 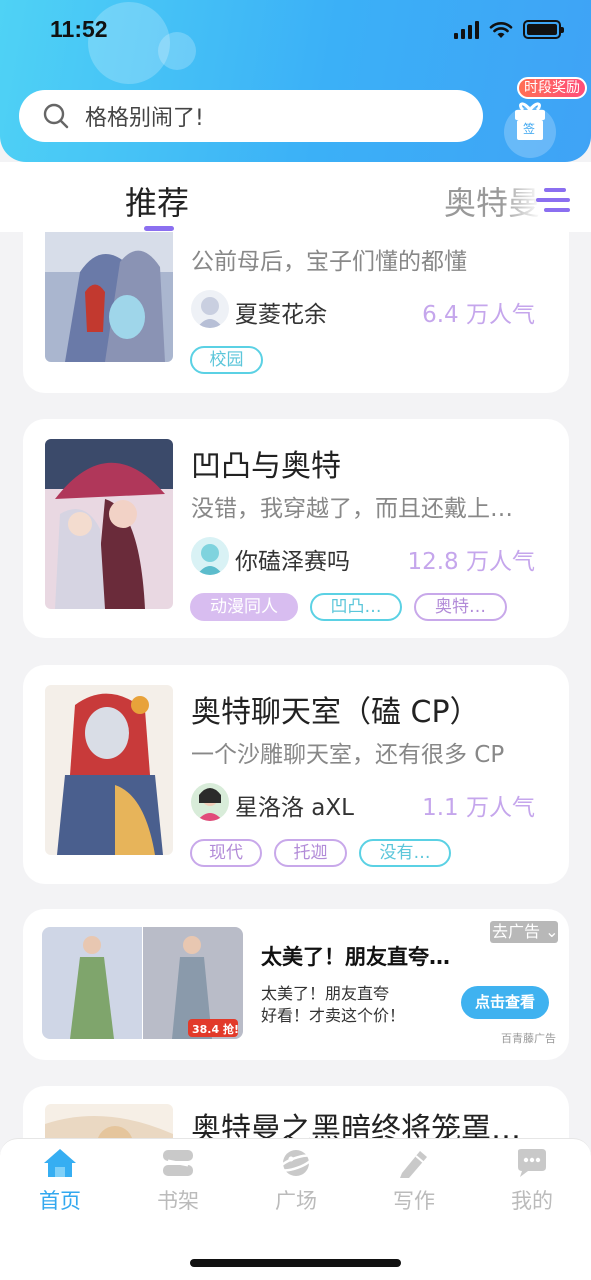 I want to click on home-indicator, so click(x=295, y=1263).